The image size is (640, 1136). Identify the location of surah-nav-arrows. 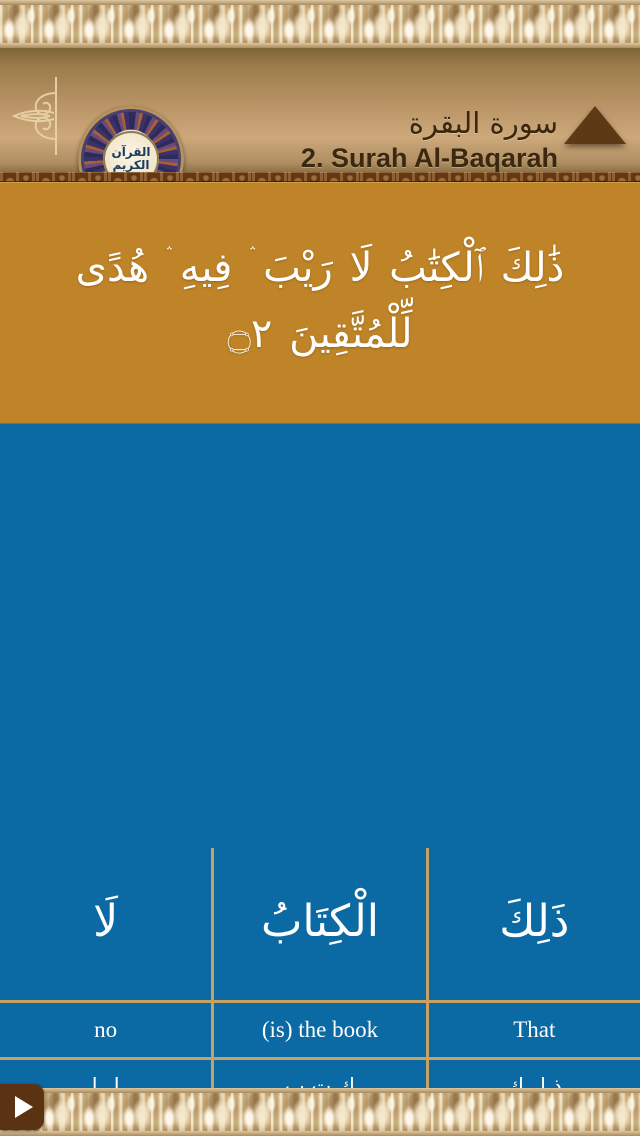
(595, 139).